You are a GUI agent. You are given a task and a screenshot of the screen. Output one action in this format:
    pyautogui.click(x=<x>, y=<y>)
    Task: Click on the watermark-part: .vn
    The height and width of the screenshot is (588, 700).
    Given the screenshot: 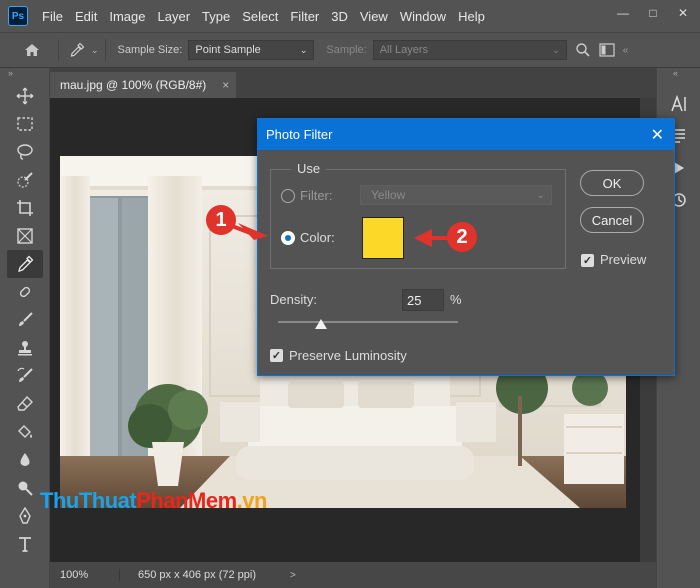 What is the action you would take?
    pyautogui.click(x=252, y=500)
    